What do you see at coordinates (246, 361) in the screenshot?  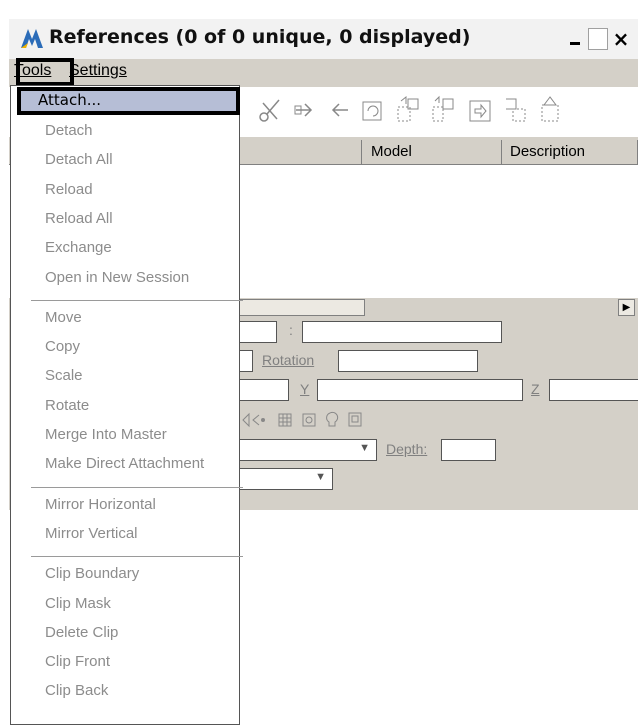 I see `scale-field` at bounding box center [246, 361].